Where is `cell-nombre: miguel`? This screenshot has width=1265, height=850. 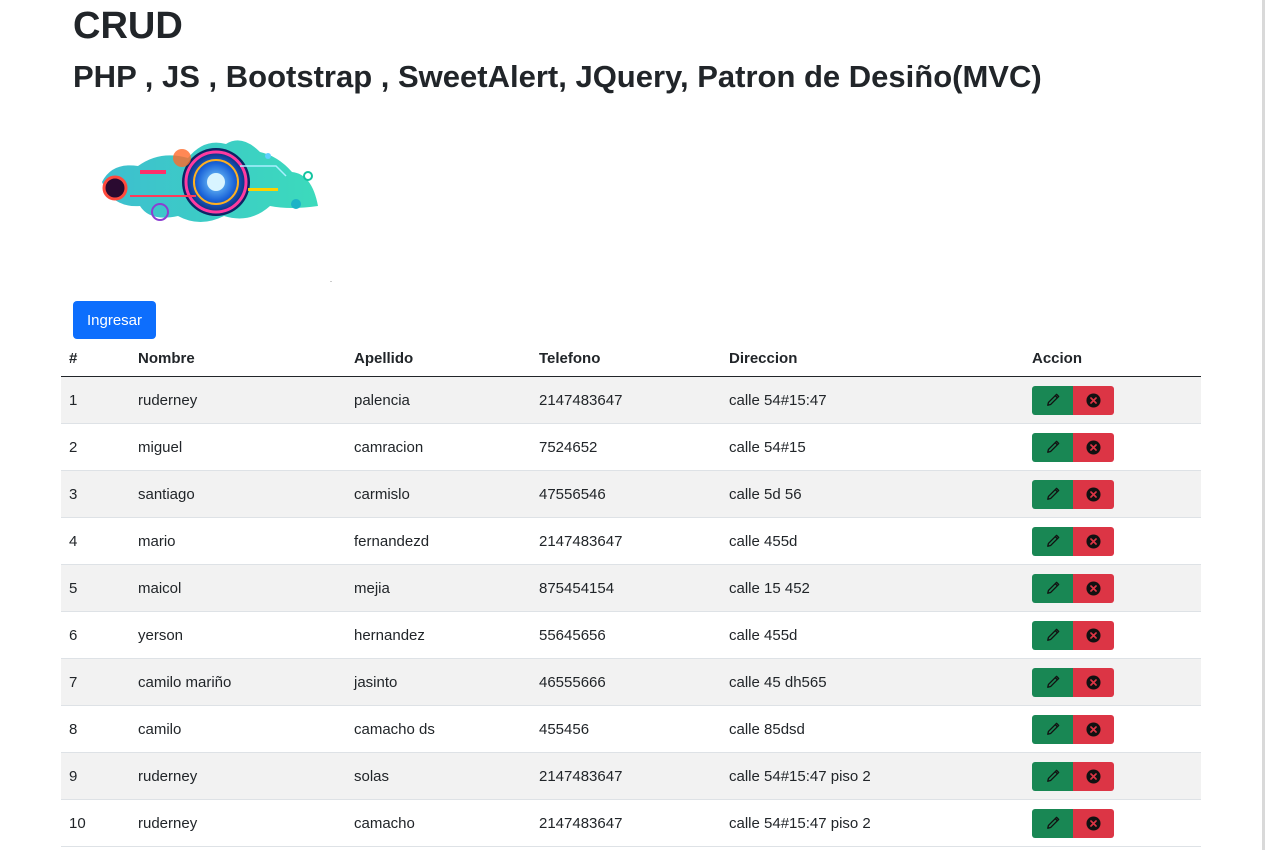 cell-nombre: miguel is located at coordinates (238, 447).